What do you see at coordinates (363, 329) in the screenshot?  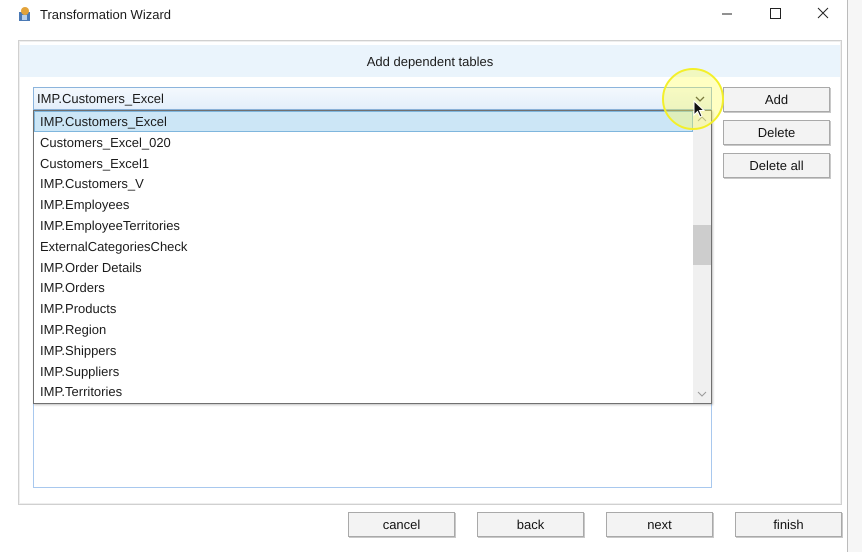 I see `dropdown-item: IMP.Region` at bounding box center [363, 329].